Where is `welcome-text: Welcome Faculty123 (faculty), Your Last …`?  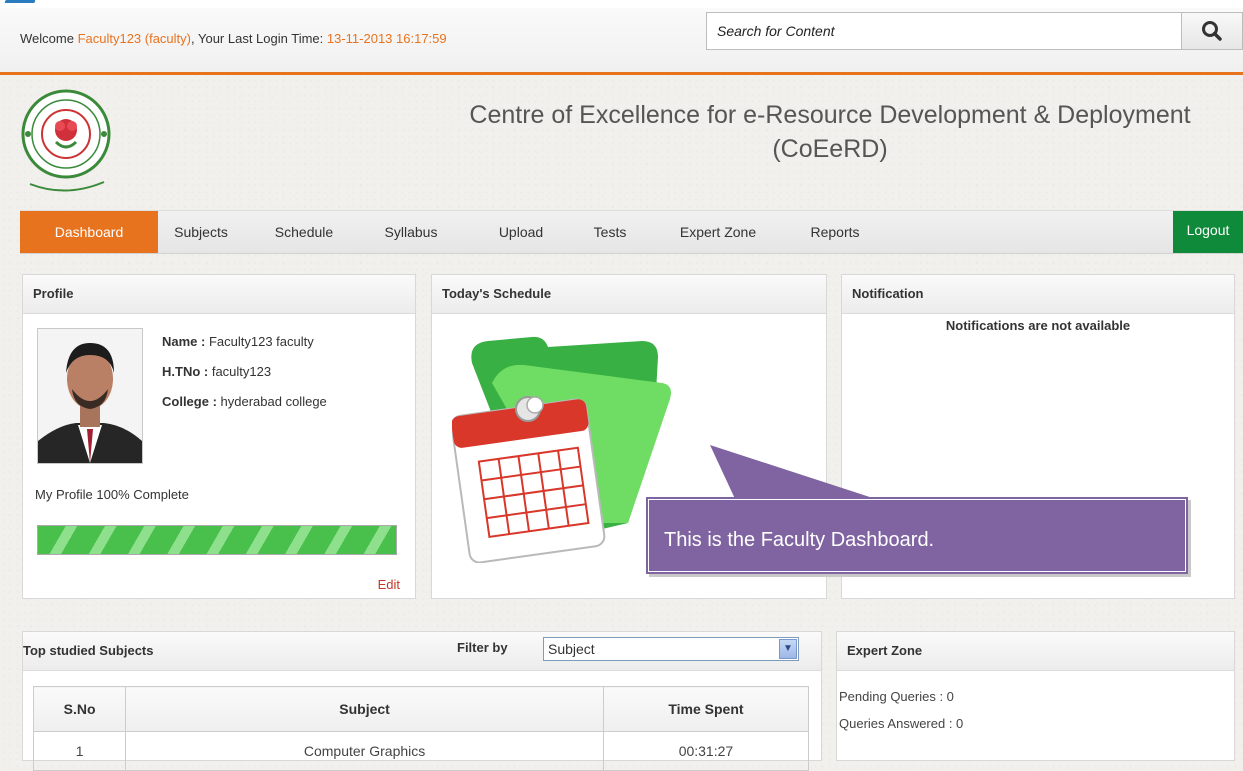 welcome-text: Welcome Faculty123 (faculty), Your Last … is located at coordinates (233, 38).